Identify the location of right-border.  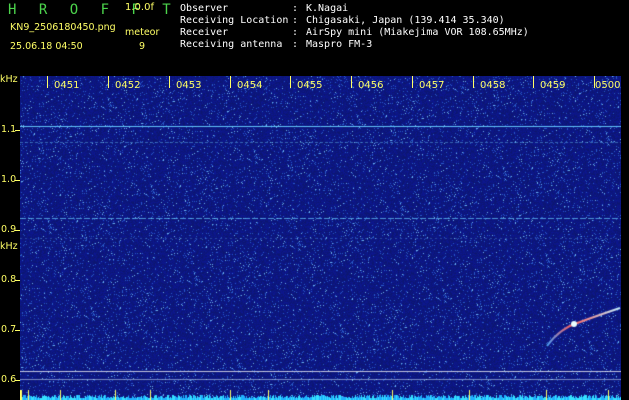
(625, 238).